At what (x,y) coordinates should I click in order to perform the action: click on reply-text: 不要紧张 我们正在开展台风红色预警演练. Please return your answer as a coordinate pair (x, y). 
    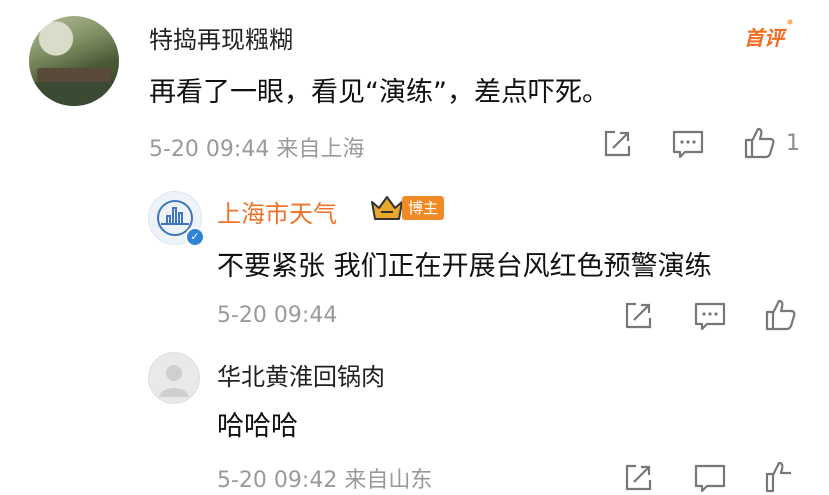
    Looking at the image, I should click on (464, 266).